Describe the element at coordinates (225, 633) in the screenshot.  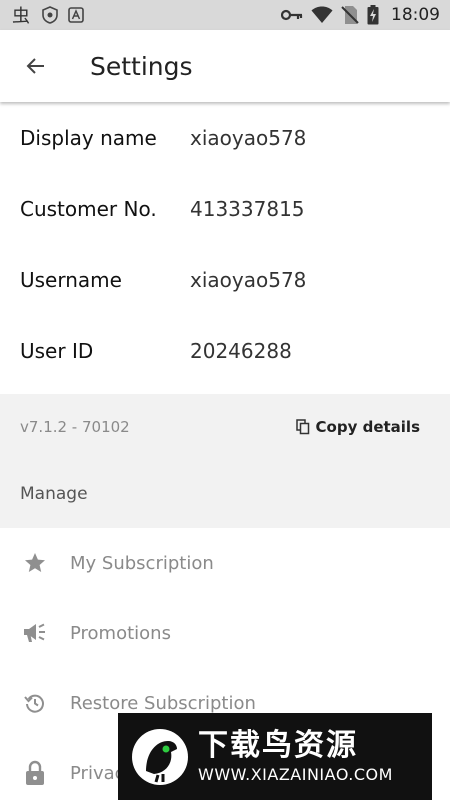
I see `menu-item-promotions: Promotions` at that location.